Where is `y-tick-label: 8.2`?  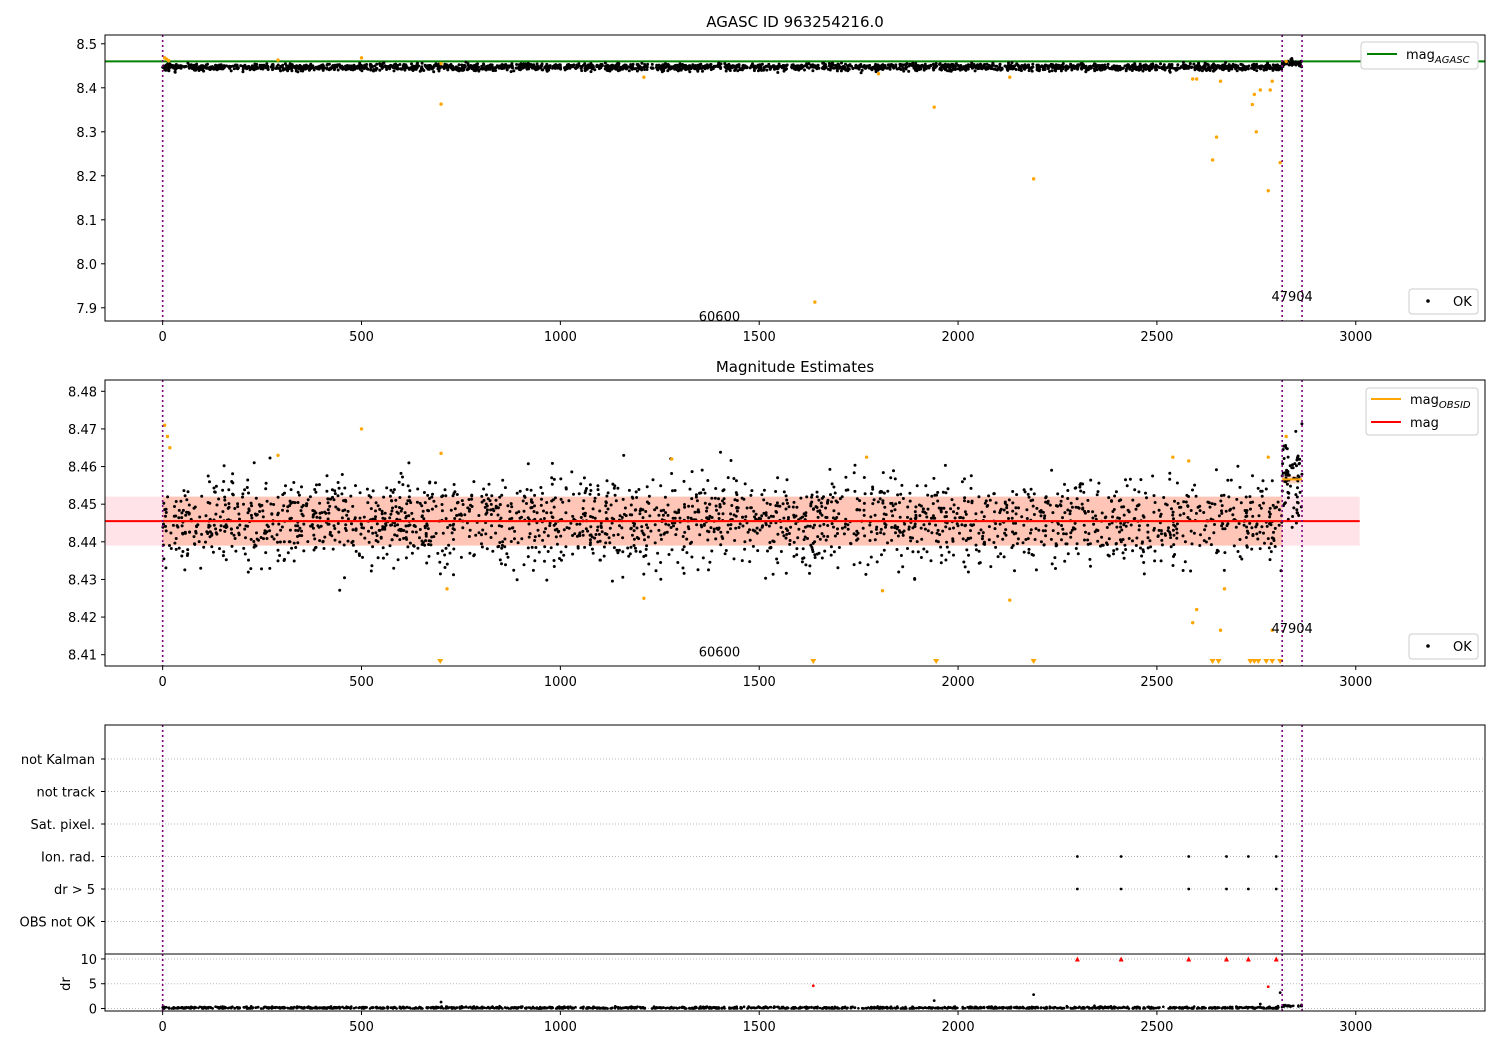
y-tick-label: 8.2 is located at coordinates (86, 177).